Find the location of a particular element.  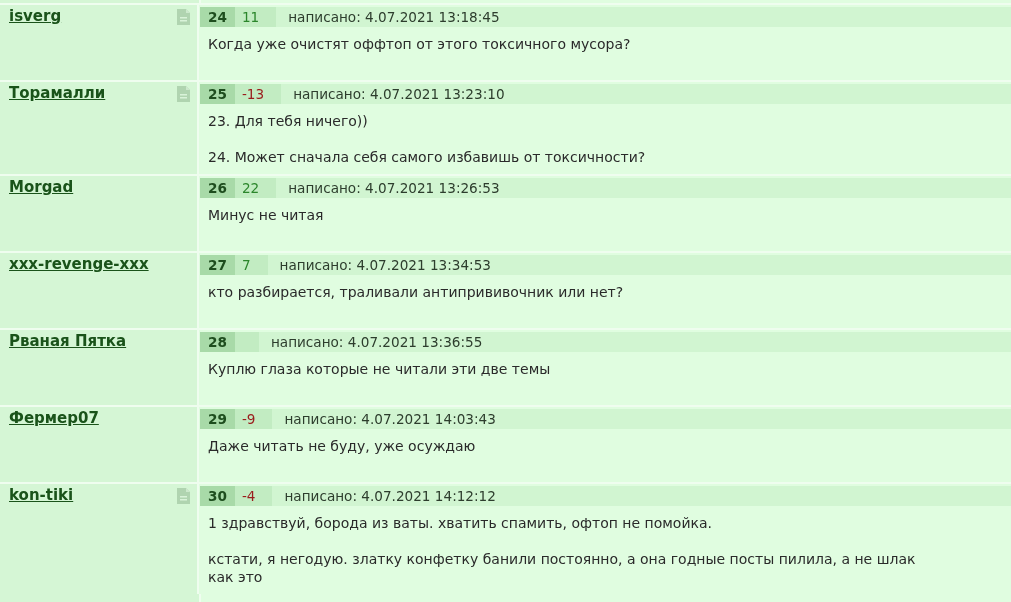

post-rating: 22 is located at coordinates (255, 188).